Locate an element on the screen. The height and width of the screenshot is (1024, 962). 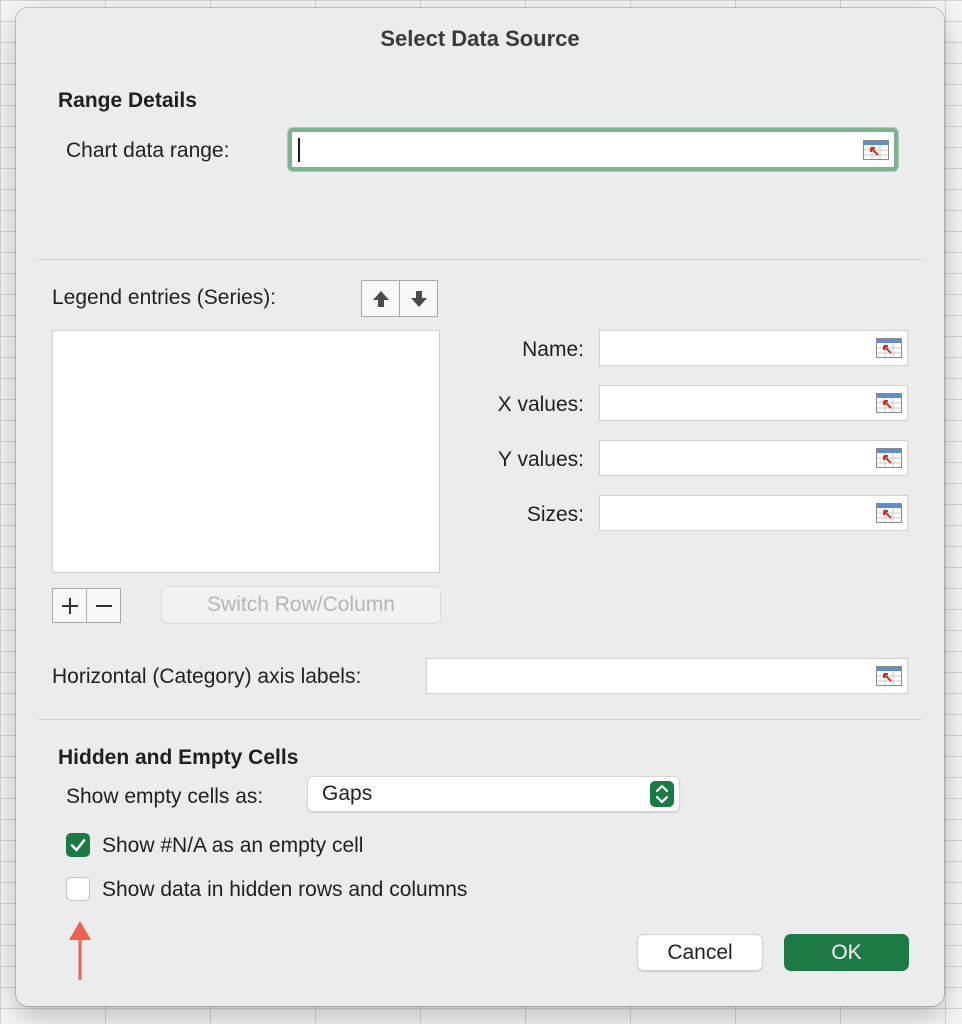
axis-labels-input is located at coordinates (667, 676).